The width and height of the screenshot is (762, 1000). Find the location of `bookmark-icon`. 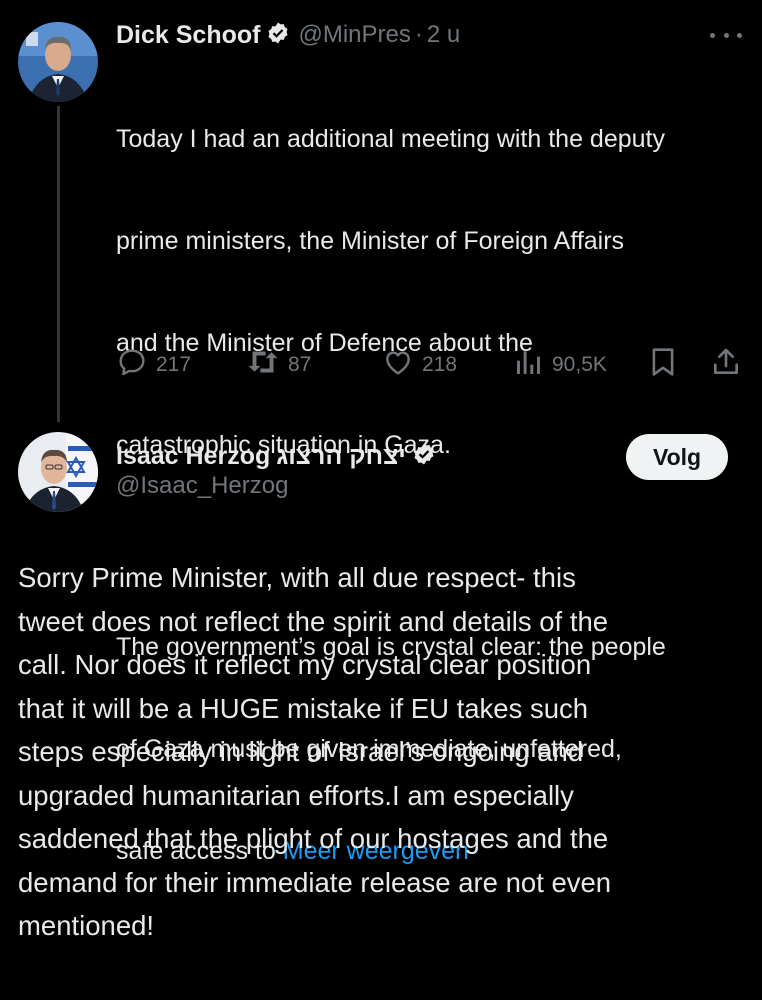

bookmark-icon is located at coordinates (663, 362).